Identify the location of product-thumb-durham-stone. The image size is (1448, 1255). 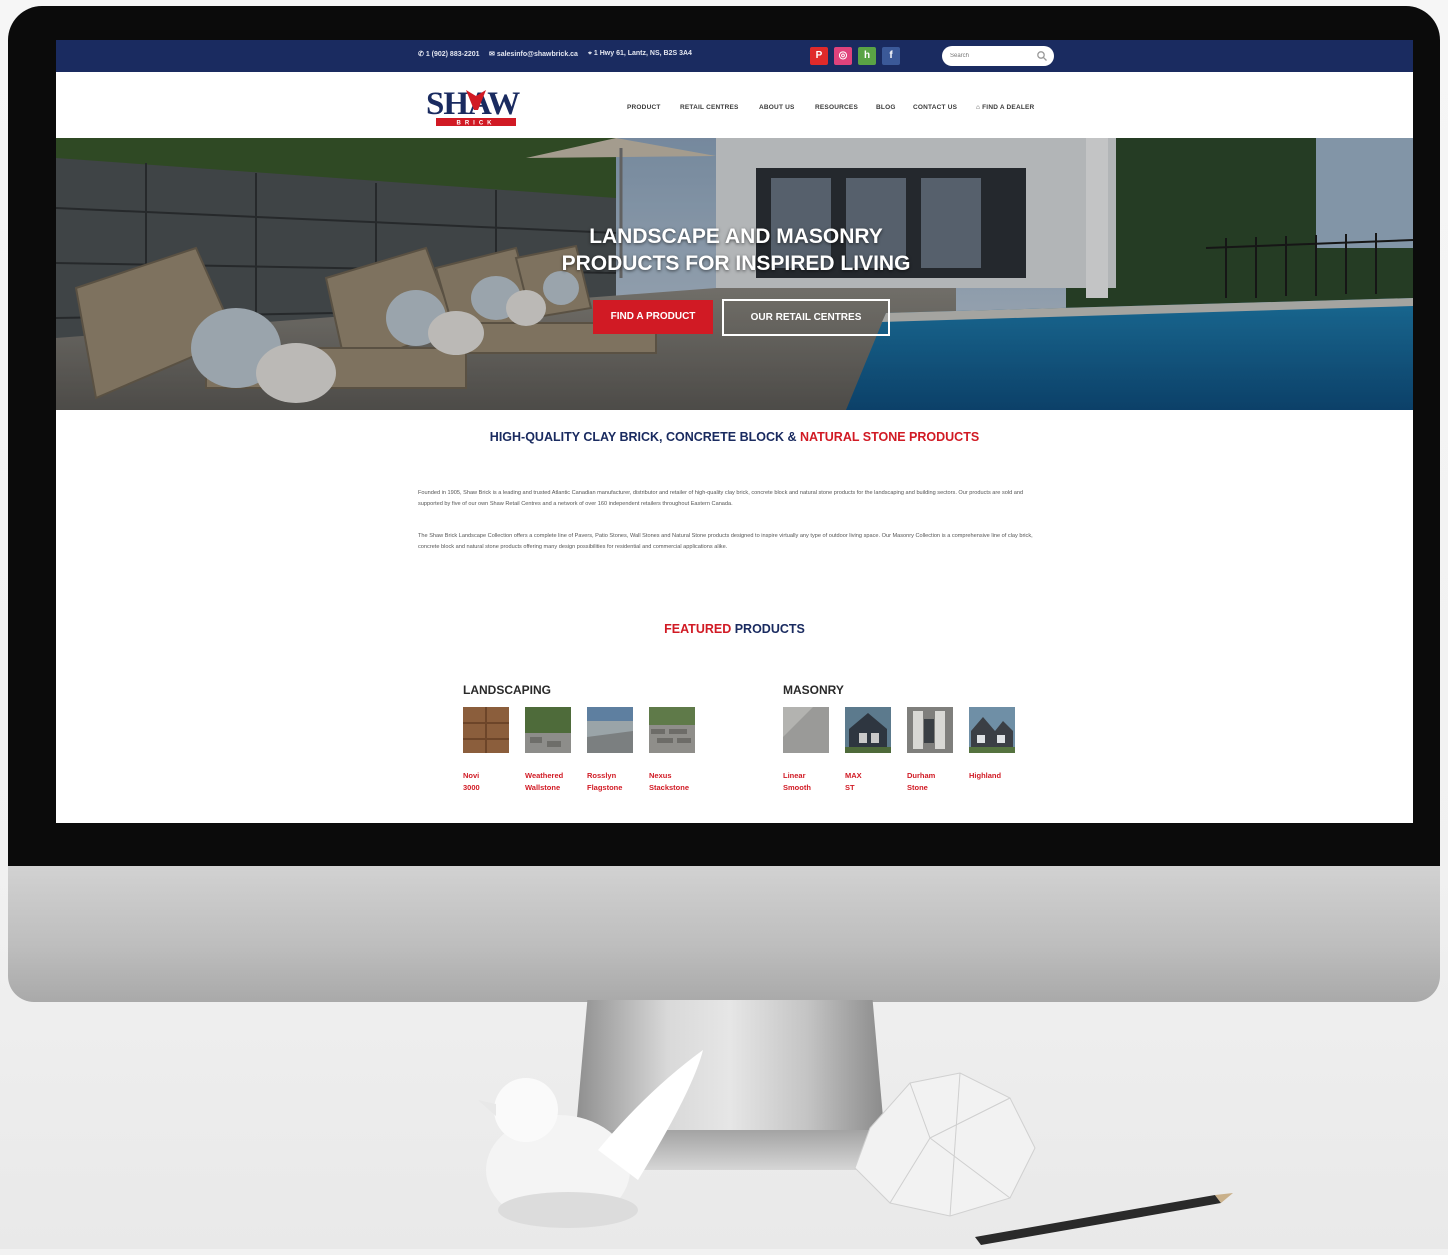
(930, 730).